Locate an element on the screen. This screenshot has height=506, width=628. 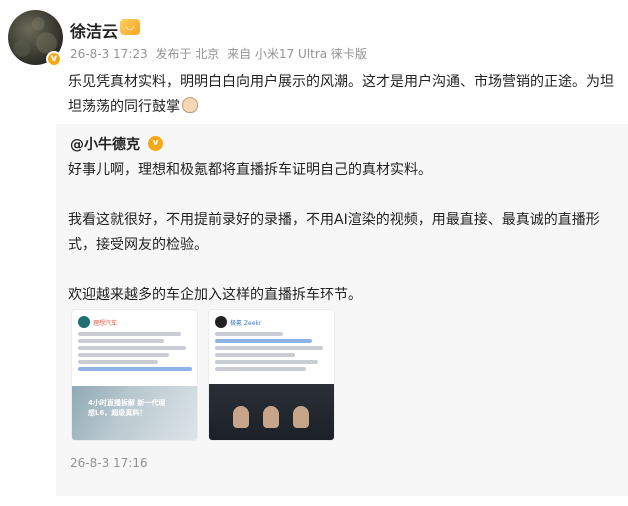
post-meta: 26-8-3 17:23 发布于 北京 来自 小米17 Ultra 徕卡版 is located at coordinates (220, 53).